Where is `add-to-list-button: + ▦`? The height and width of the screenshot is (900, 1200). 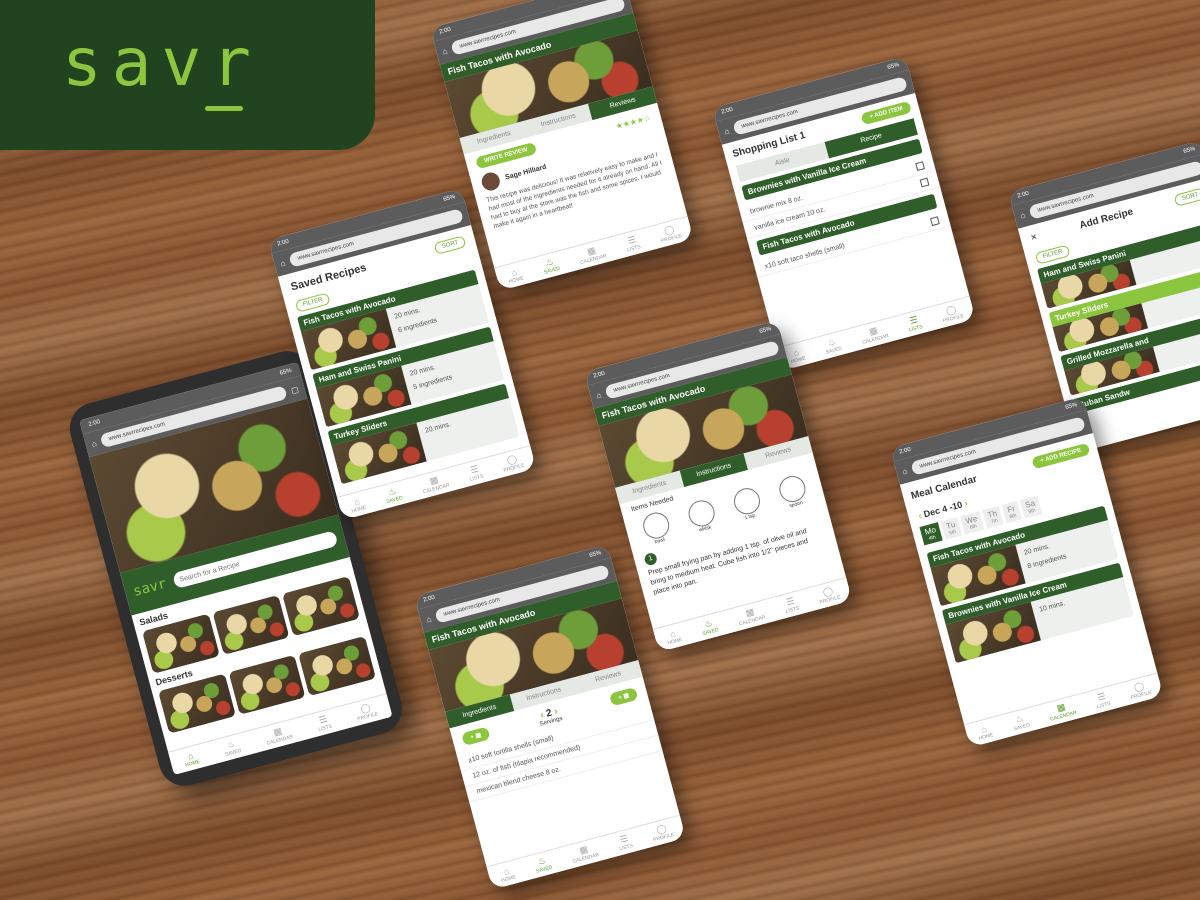
add-to-list-button: + ▦ is located at coordinates (476, 736).